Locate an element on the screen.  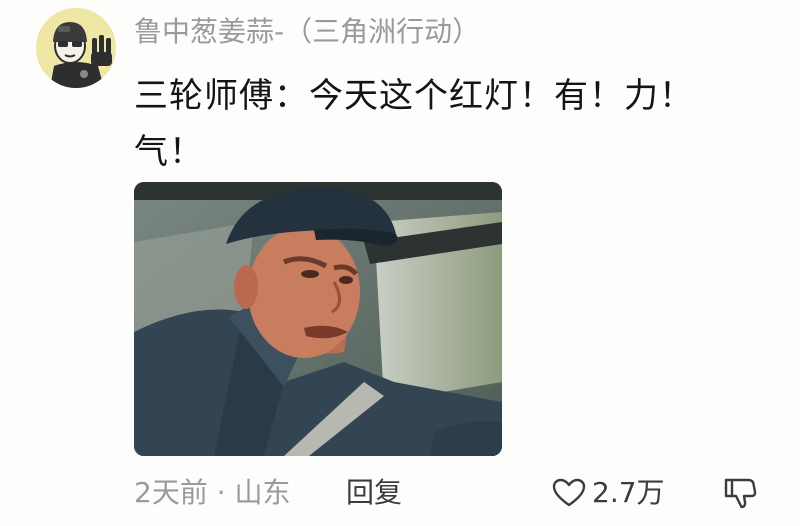
reply-button: 回复 is located at coordinates (374, 493).